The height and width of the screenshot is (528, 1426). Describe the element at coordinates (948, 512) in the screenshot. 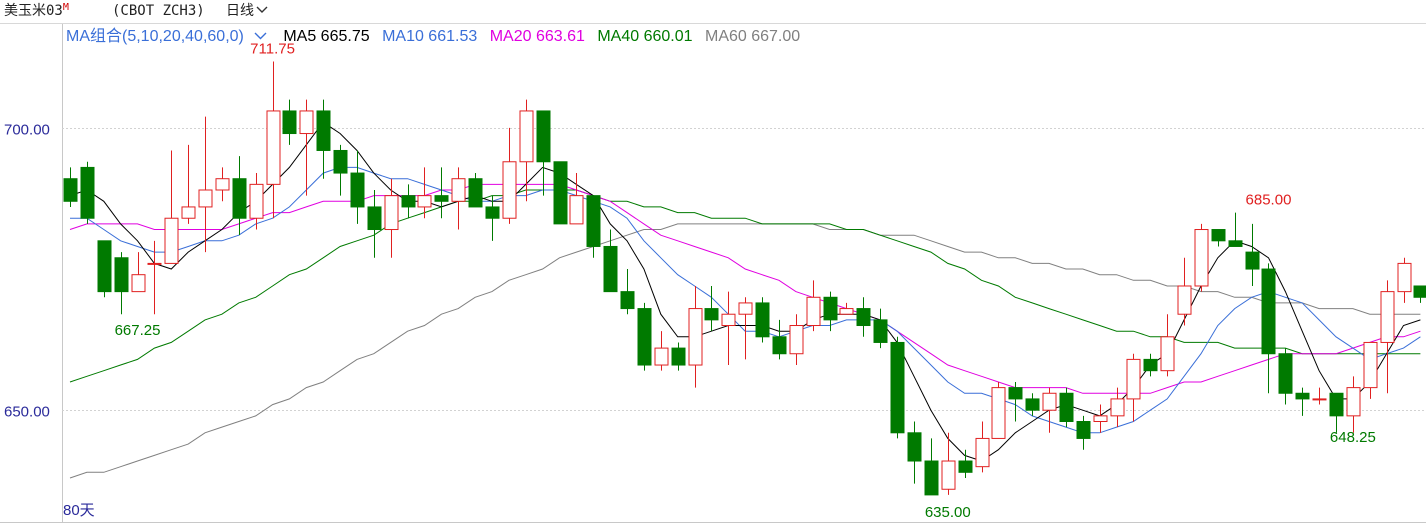

I see `price-annotation: 635.00` at that location.